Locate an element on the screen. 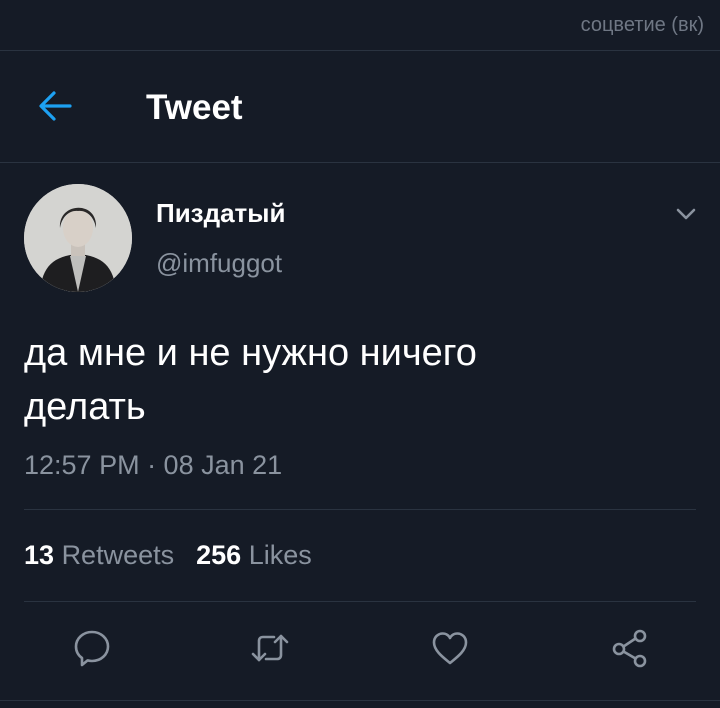 This screenshot has height=708, width=720. divider-stats-bottom is located at coordinates (360, 601).